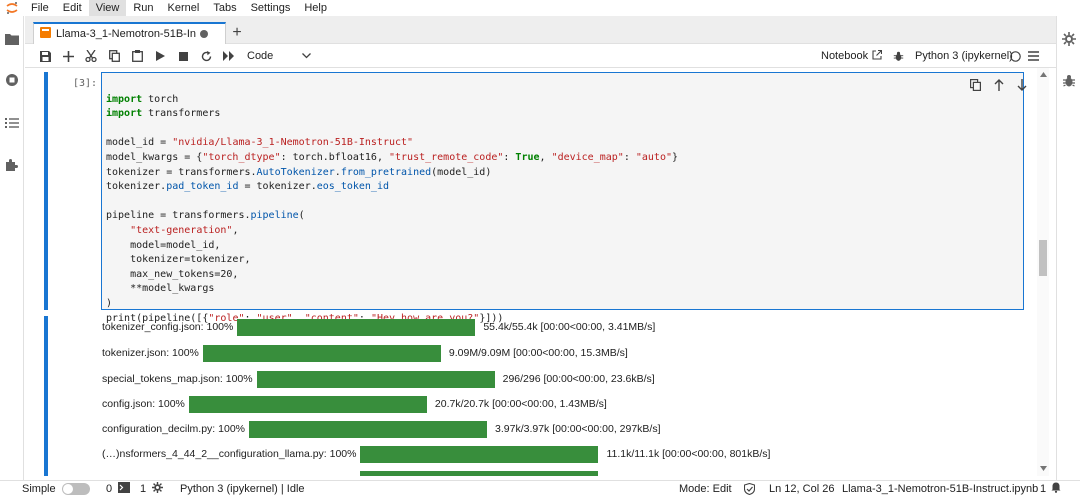  What do you see at coordinates (109, 303) in the screenshot?
I see `code-line: )` at bounding box center [109, 303].